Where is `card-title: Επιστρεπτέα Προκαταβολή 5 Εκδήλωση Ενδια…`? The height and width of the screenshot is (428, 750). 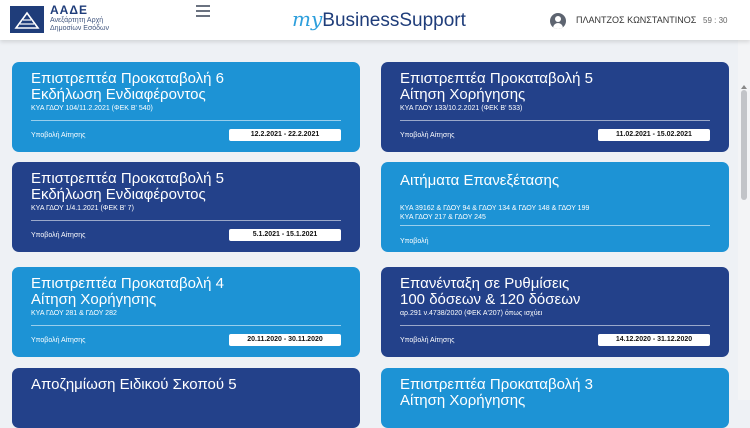 card-title: Επιστρεπτέα Προκαταβολή 5 Εκδήλωση Ενδια… is located at coordinates (127, 187).